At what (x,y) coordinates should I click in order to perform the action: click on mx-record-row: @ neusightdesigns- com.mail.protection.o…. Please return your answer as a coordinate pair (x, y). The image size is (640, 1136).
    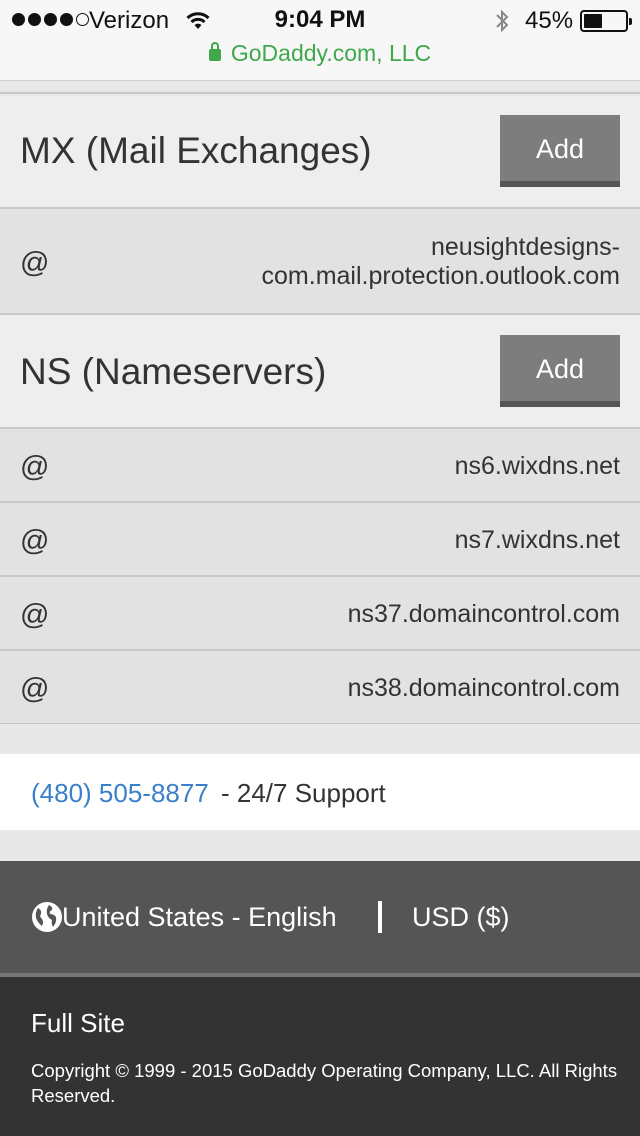
    Looking at the image, I should click on (320, 262).